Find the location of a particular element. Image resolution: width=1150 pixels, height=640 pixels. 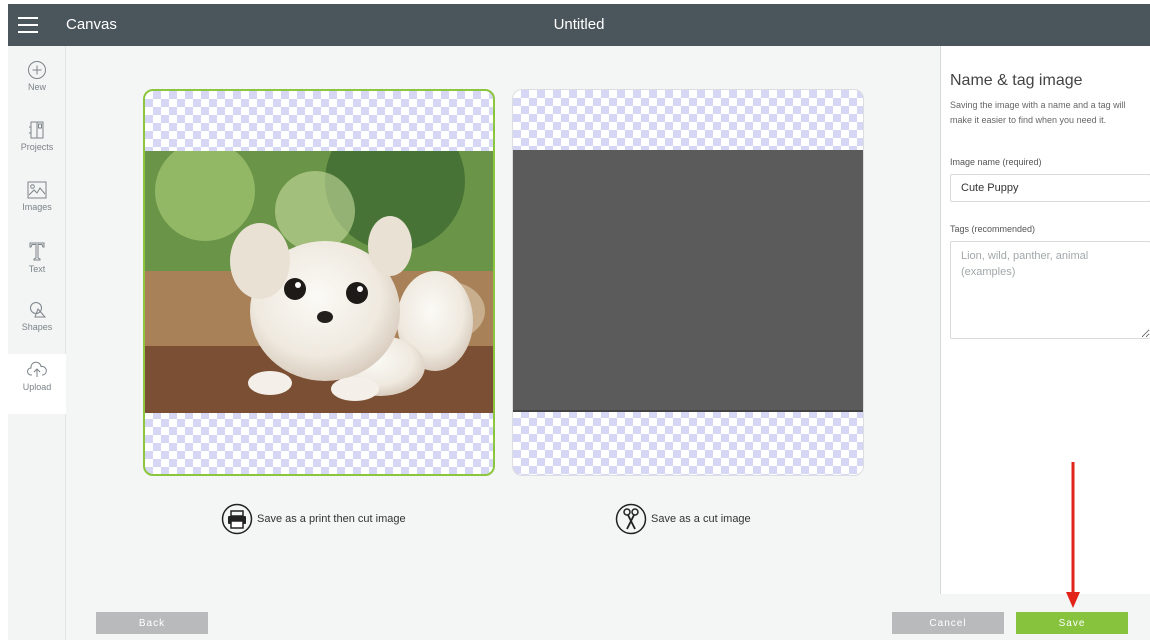

sidebar-item-text: Text is located at coordinates (37, 264).